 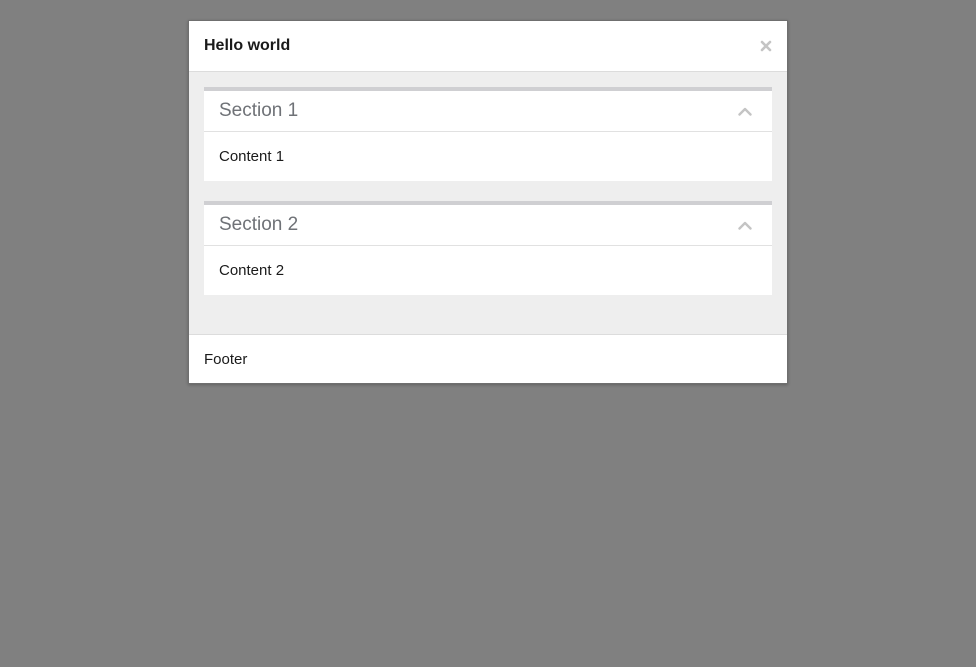 I want to click on section-1-content: Content 1, so click(x=252, y=156).